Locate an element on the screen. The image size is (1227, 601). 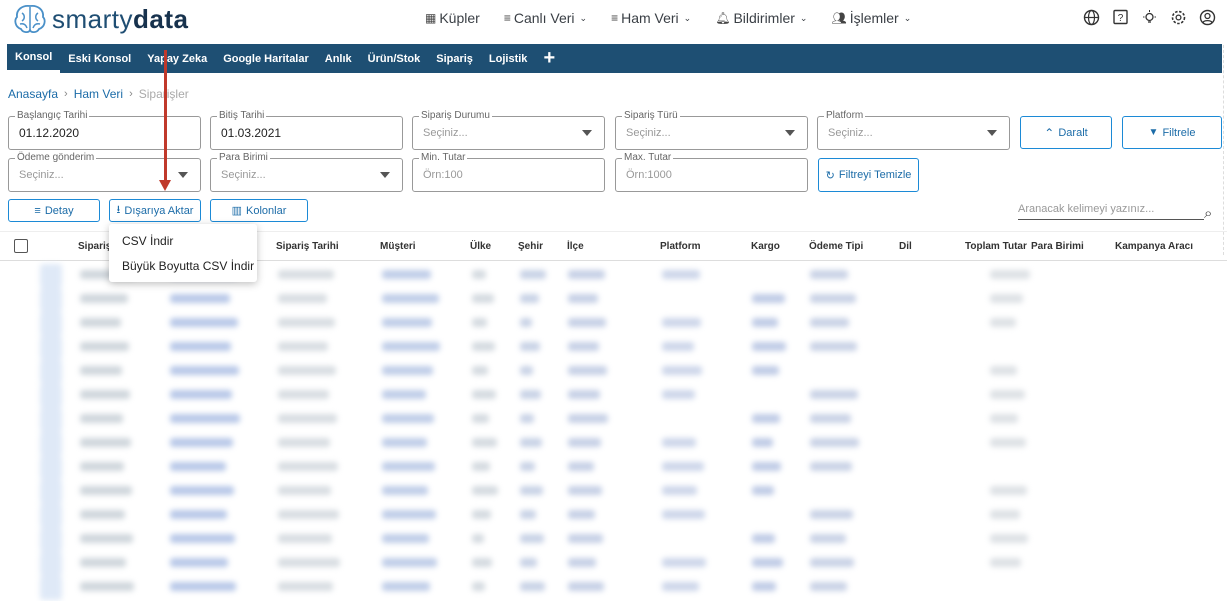
breadcrumb-section: Ham Veri is located at coordinates (98, 94).